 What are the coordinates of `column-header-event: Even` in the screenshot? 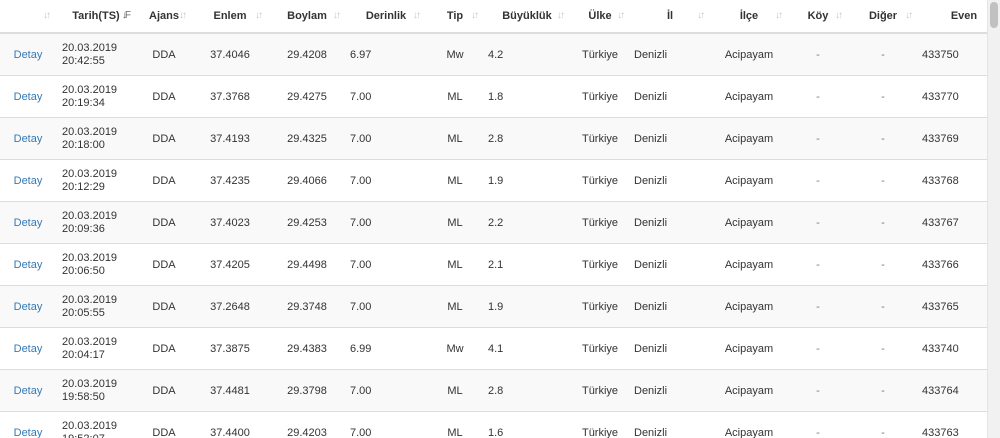 It's located at (953, 17).